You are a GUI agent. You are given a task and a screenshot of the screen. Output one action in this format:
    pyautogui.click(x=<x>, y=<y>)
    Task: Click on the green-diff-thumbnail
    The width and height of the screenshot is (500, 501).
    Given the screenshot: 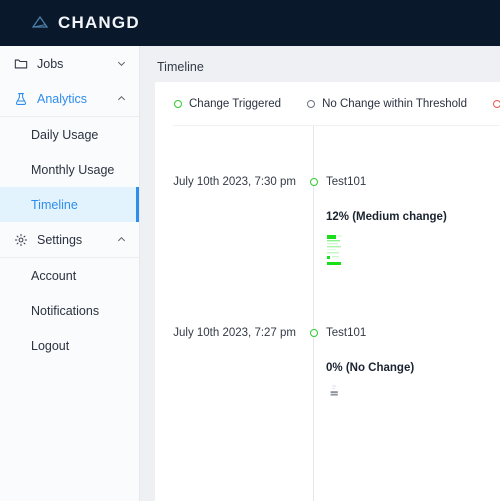 What is the action you would take?
    pyautogui.click(x=337, y=251)
    